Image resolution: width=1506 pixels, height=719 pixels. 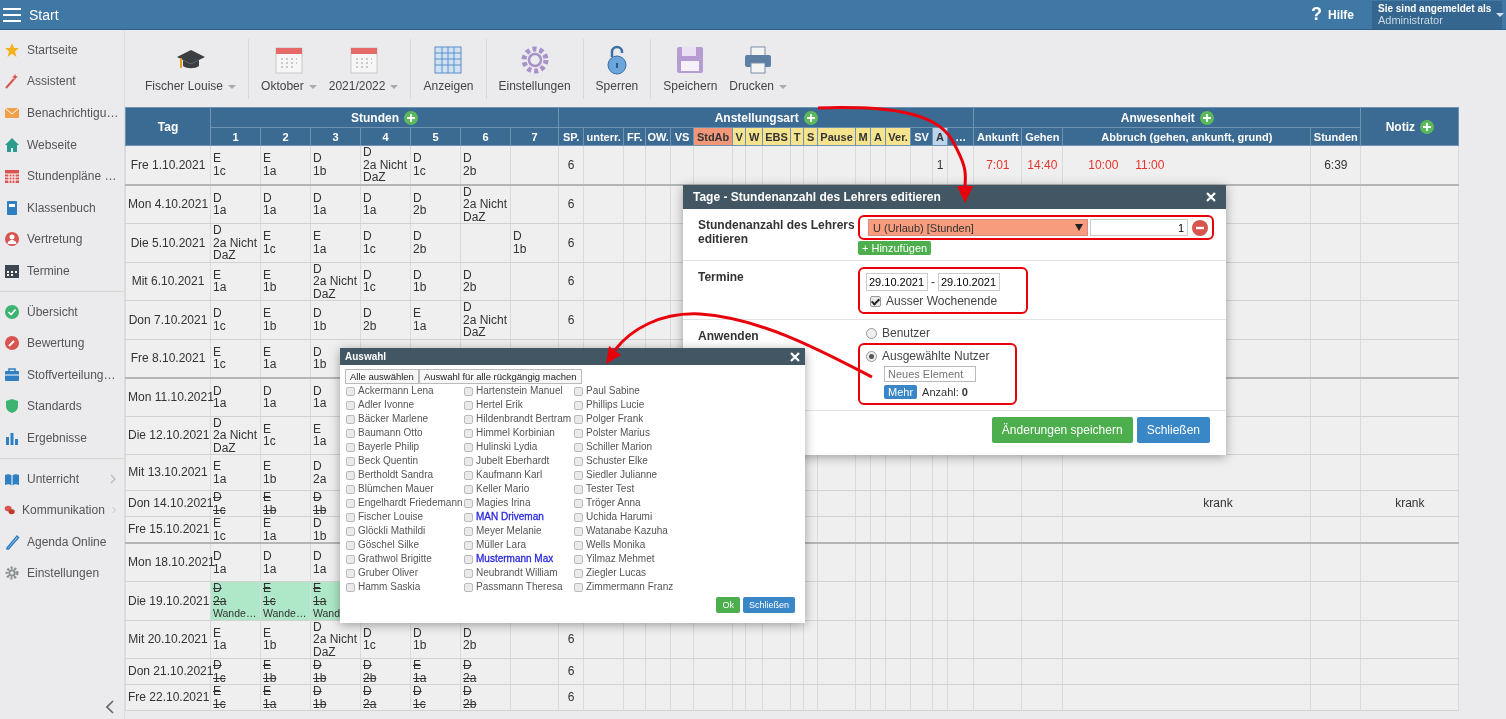 What do you see at coordinates (507, 447) in the screenshot?
I see `user-label: Hulinski Lydia` at bounding box center [507, 447].